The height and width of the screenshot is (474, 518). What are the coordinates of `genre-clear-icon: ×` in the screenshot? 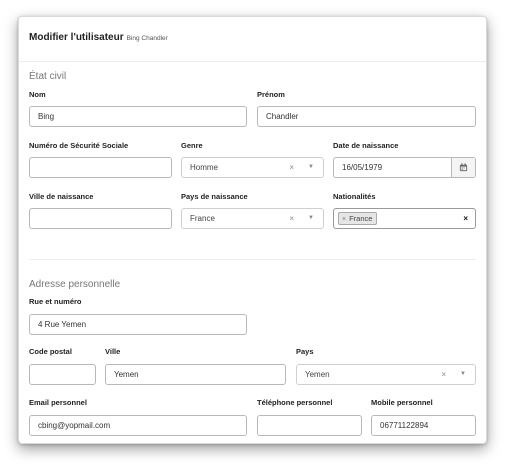 It's located at (291, 167).